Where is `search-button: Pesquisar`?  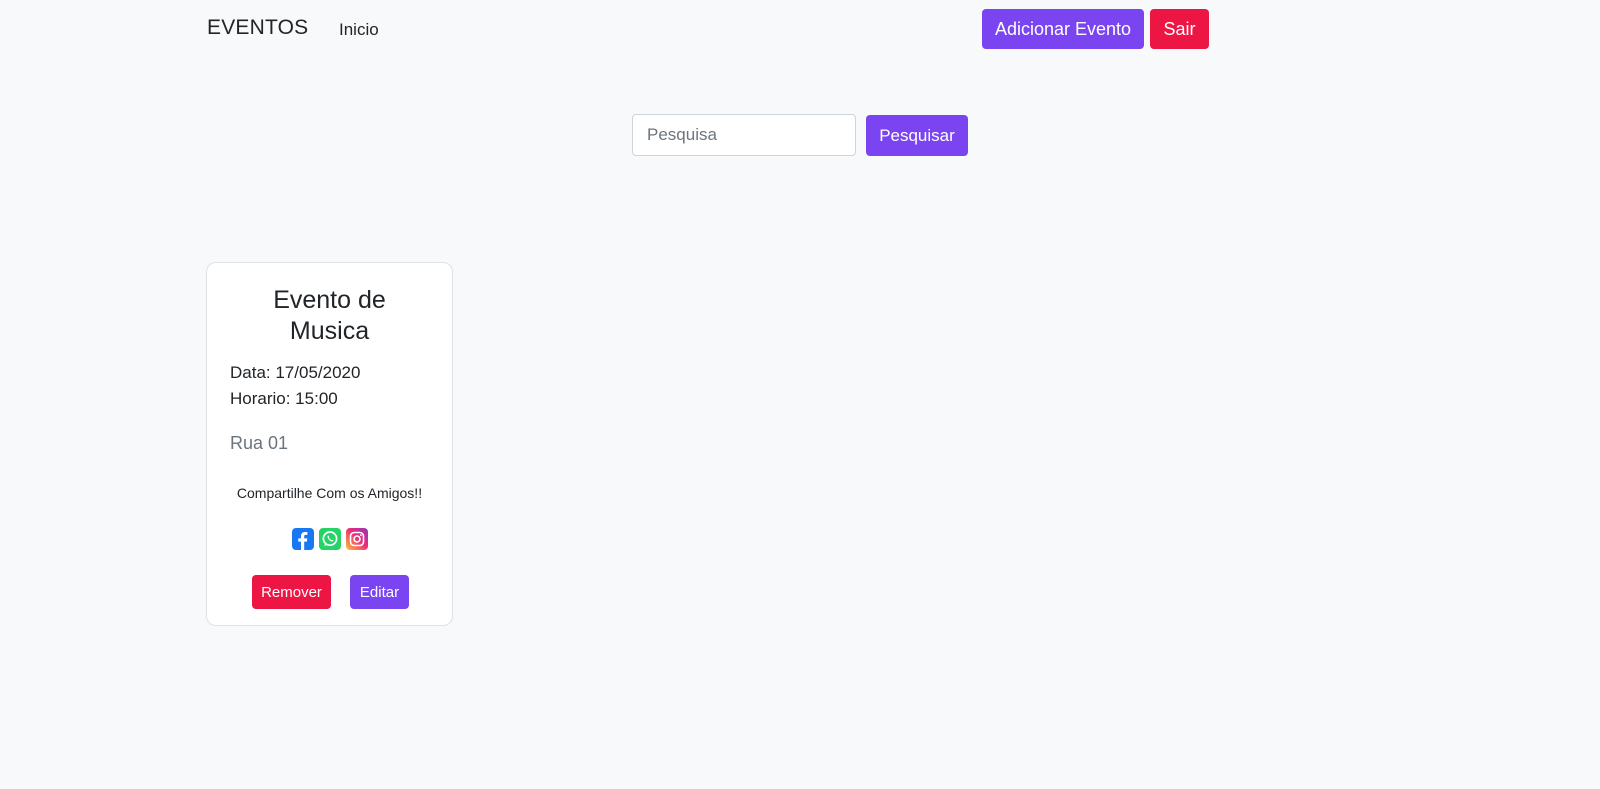 search-button: Pesquisar is located at coordinates (917, 135).